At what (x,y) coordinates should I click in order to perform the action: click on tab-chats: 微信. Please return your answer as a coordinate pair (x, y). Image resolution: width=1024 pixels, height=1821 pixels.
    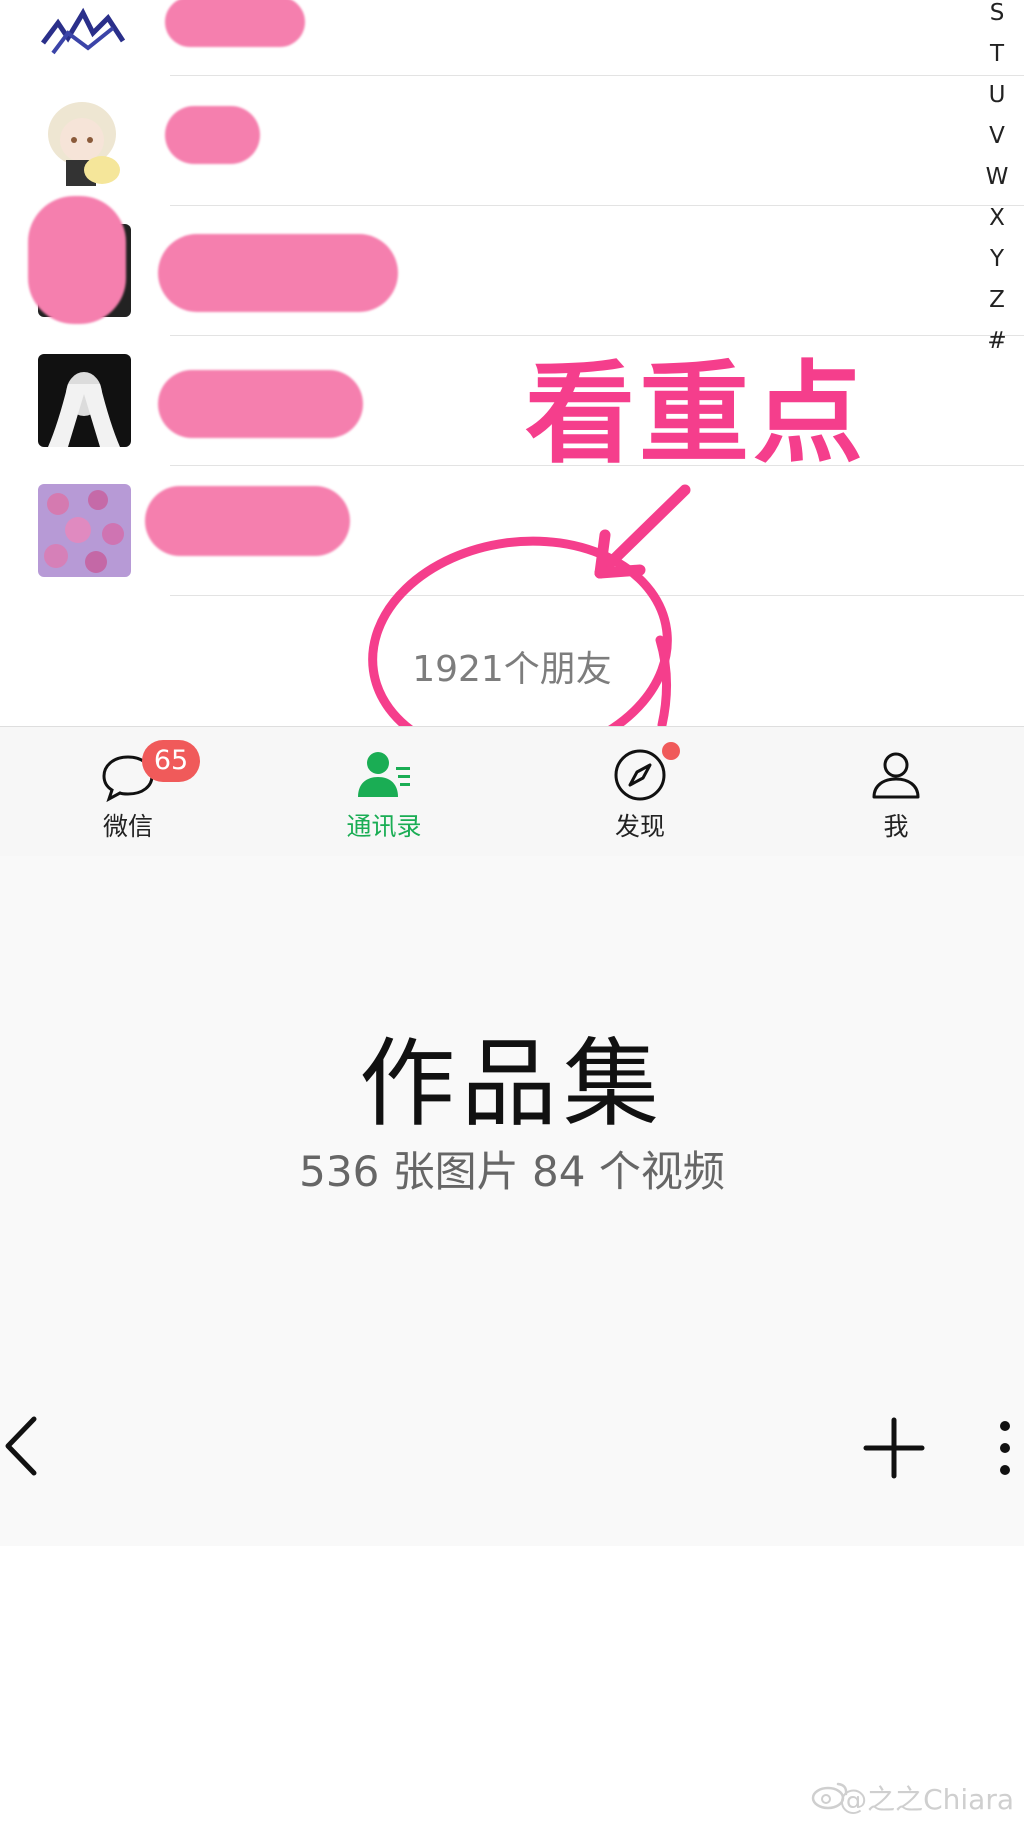
    Looking at the image, I should click on (128, 792).